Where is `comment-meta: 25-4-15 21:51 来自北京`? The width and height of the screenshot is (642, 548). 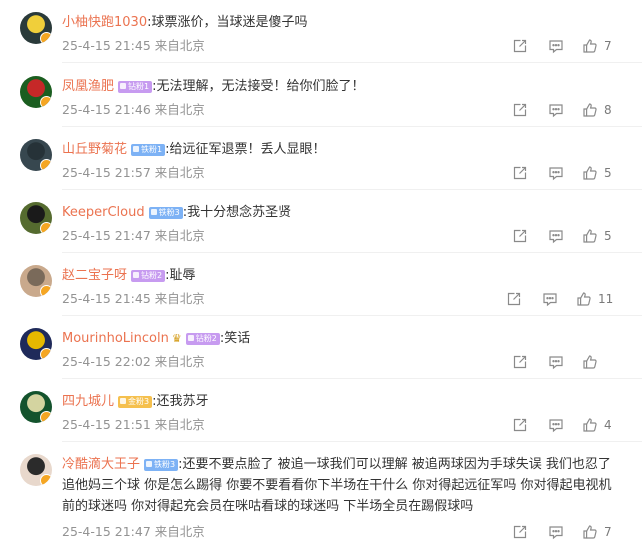 comment-meta: 25-4-15 21:51 来自北京 is located at coordinates (133, 425).